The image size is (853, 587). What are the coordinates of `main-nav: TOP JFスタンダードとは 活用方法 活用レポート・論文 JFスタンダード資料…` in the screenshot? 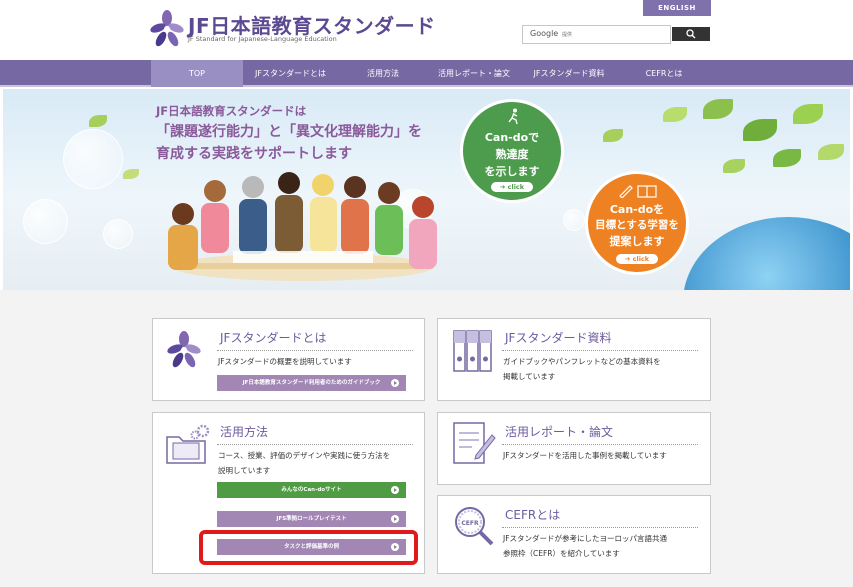 It's located at (426, 73).